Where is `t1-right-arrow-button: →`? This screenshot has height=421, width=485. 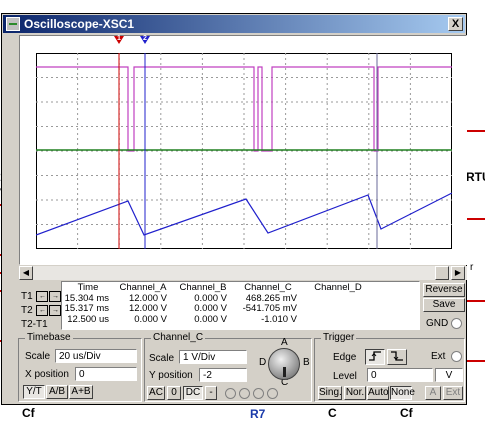 t1-right-arrow-button: → is located at coordinates (55, 296).